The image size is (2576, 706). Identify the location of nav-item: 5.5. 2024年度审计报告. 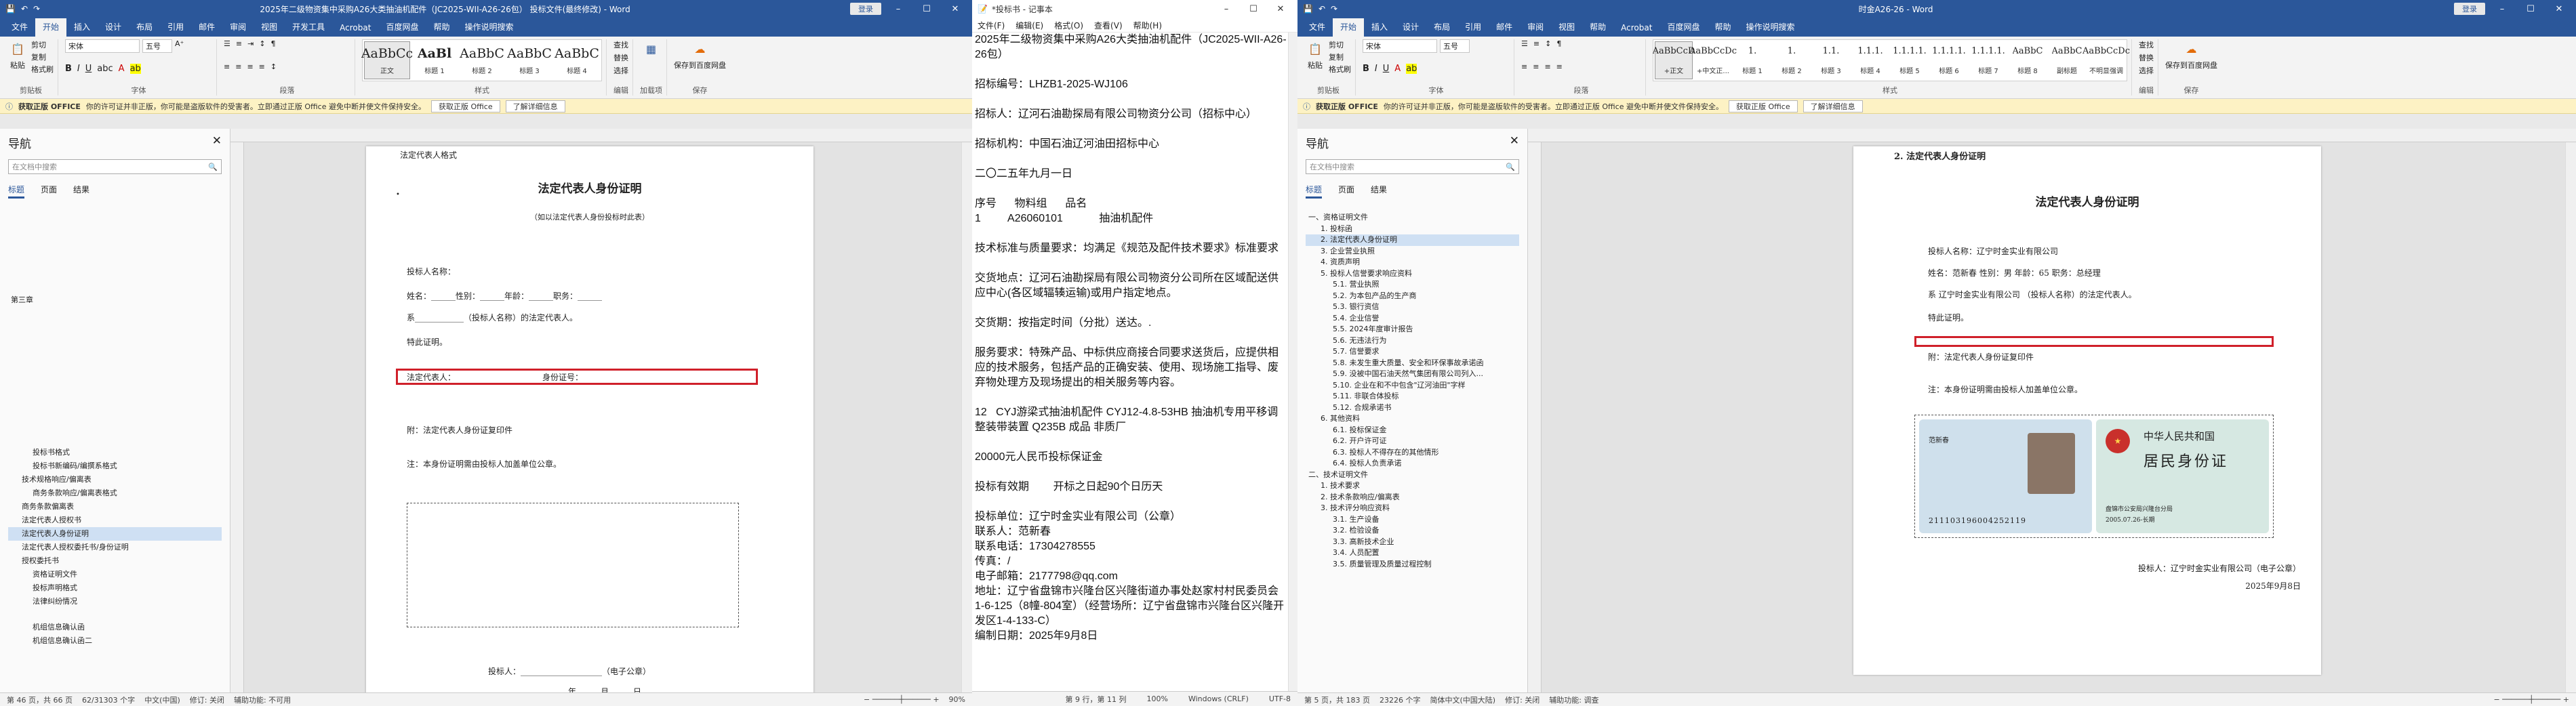
(1412, 329).